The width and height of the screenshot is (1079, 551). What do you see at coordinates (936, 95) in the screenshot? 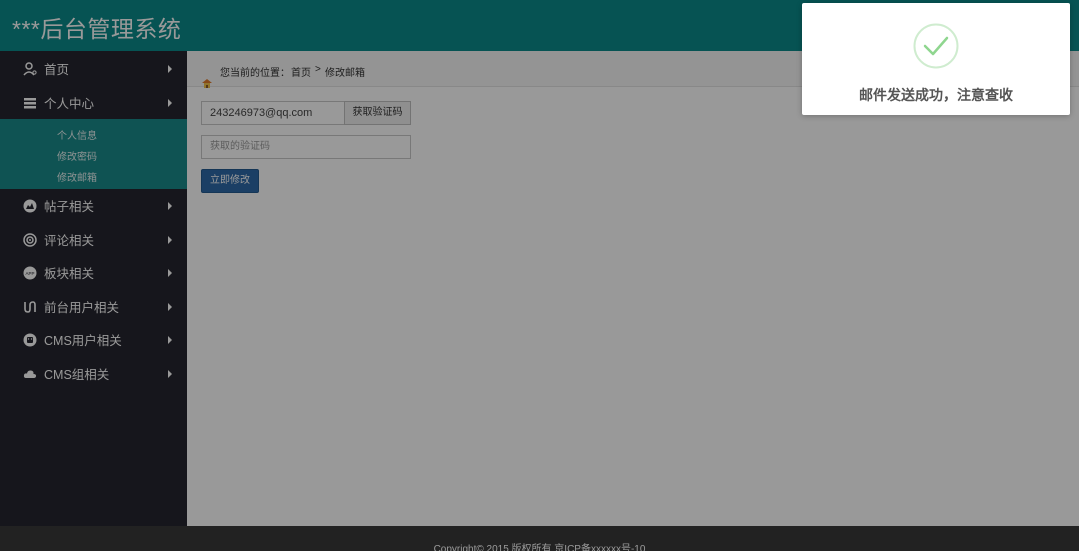
I see `toast-message: 邮件发送成功，注意查收` at bounding box center [936, 95].